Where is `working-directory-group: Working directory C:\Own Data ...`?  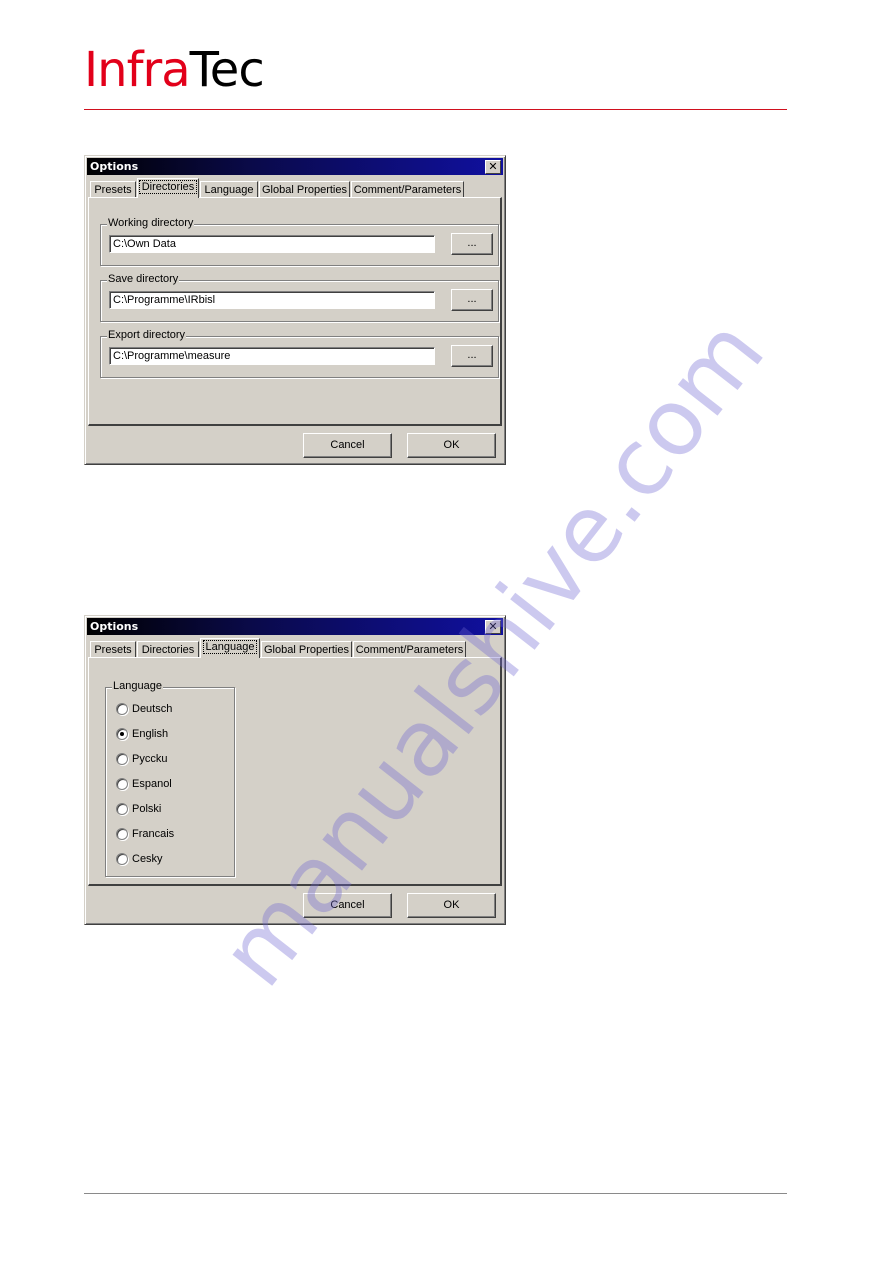 working-directory-group: Working directory C:\Own Data ... is located at coordinates (299, 241).